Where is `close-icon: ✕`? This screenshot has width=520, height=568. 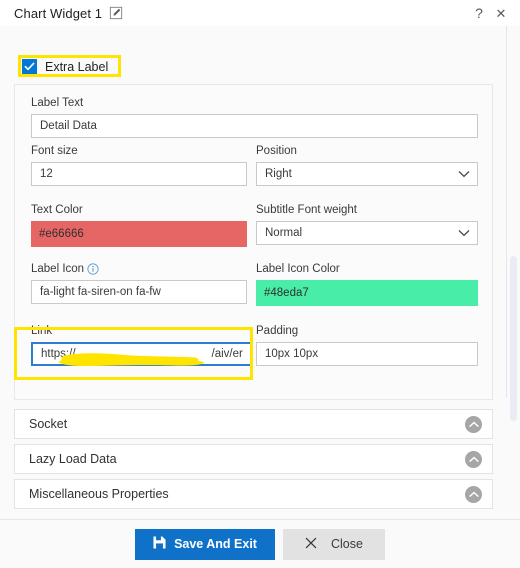
close-icon: ✕ is located at coordinates (501, 13).